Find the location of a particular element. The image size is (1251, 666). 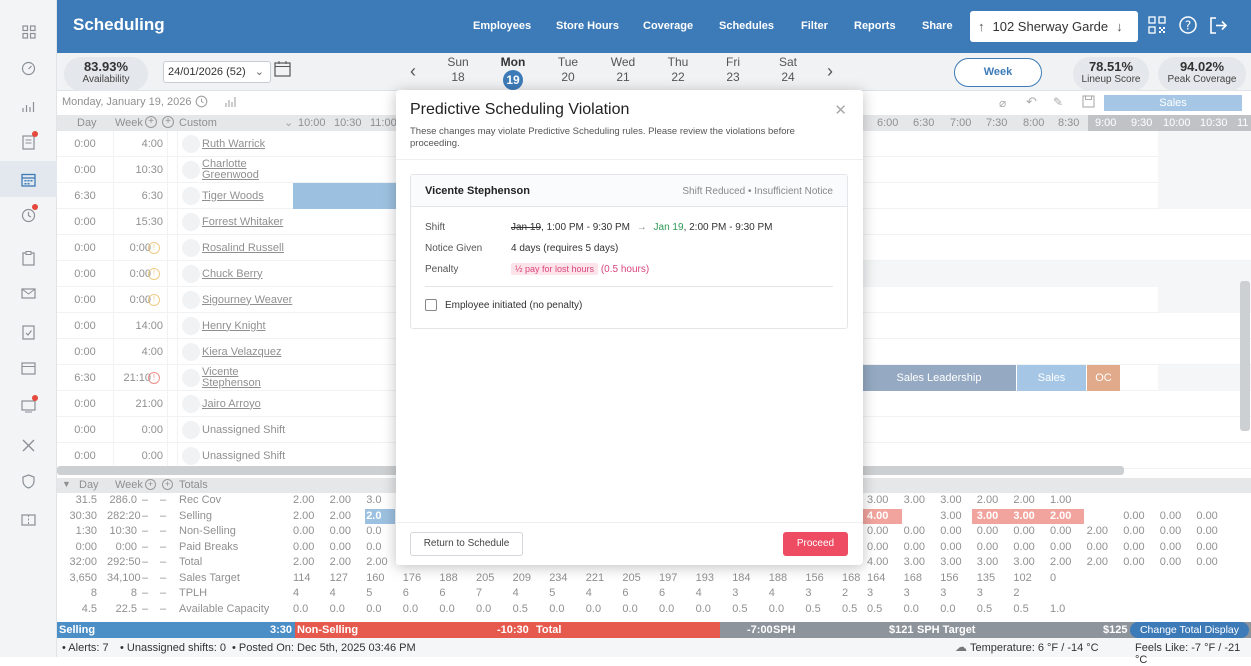

summary-selling-value: 3:30 is located at coordinates (281, 630).